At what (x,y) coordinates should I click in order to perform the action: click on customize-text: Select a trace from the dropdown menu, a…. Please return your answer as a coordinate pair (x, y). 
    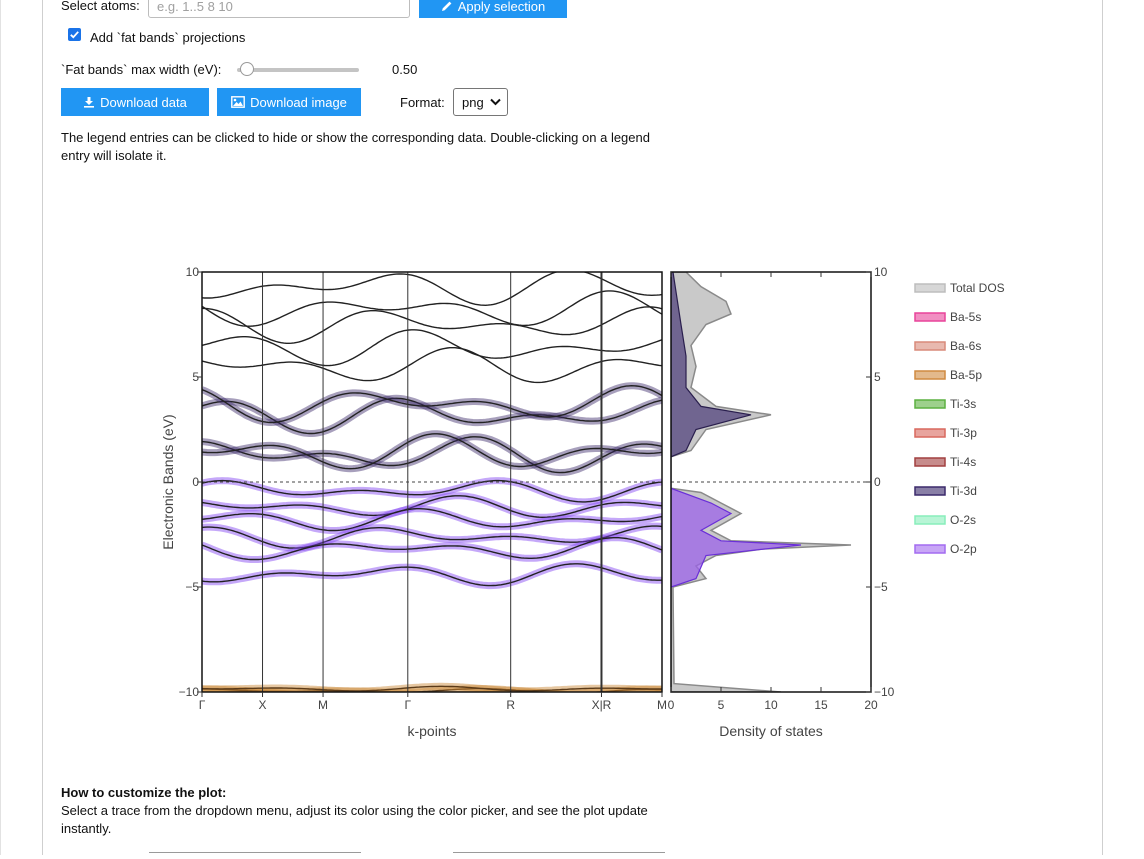
    Looking at the image, I should click on (354, 819).